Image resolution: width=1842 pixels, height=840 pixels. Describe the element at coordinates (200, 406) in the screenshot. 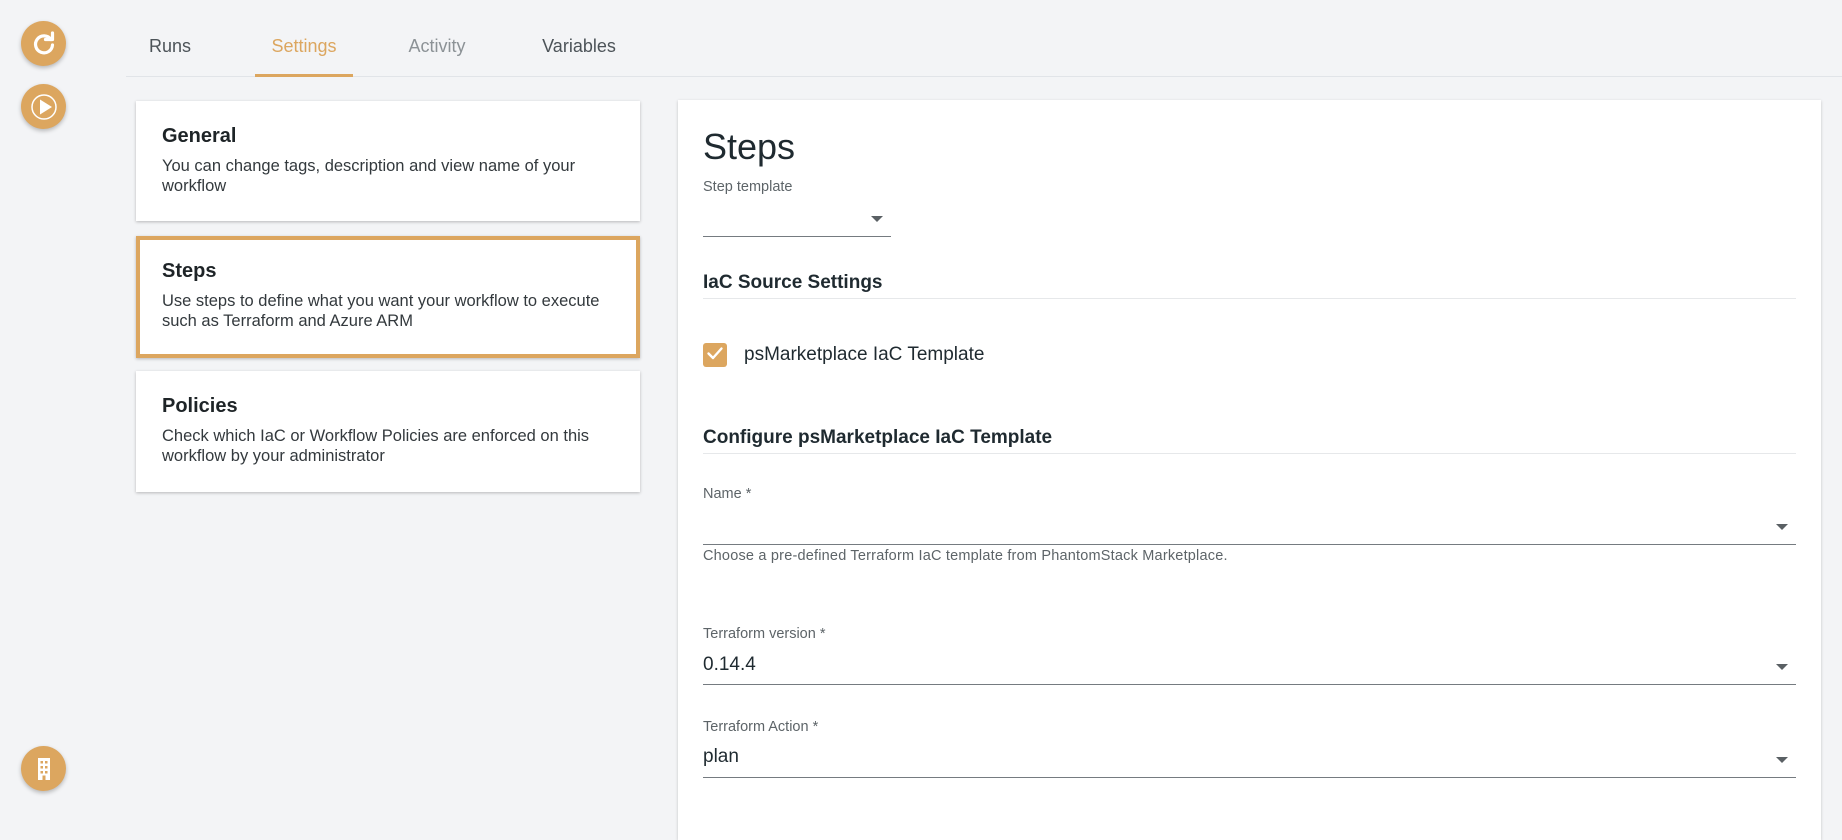

I see `card-title: Policies` at that location.